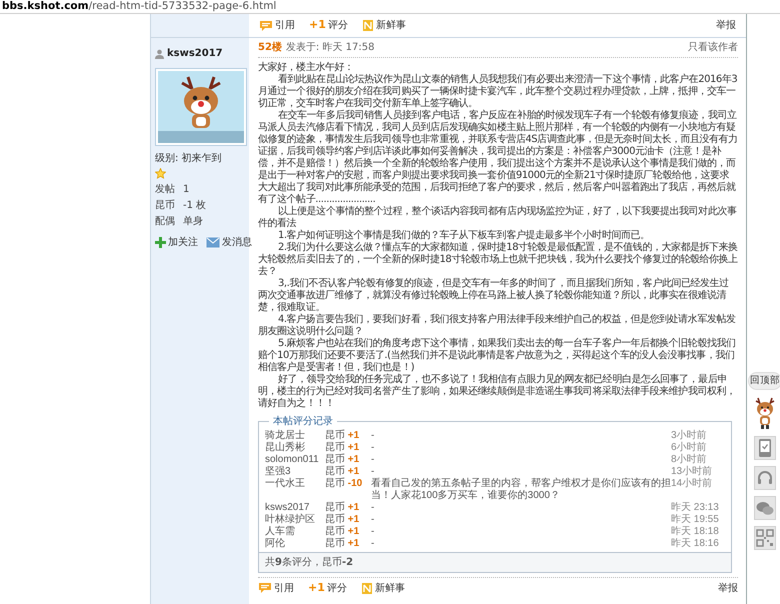 This screenshot has height=604, width=780. I want to click on rater-name: solomon011, so click(295, 460).